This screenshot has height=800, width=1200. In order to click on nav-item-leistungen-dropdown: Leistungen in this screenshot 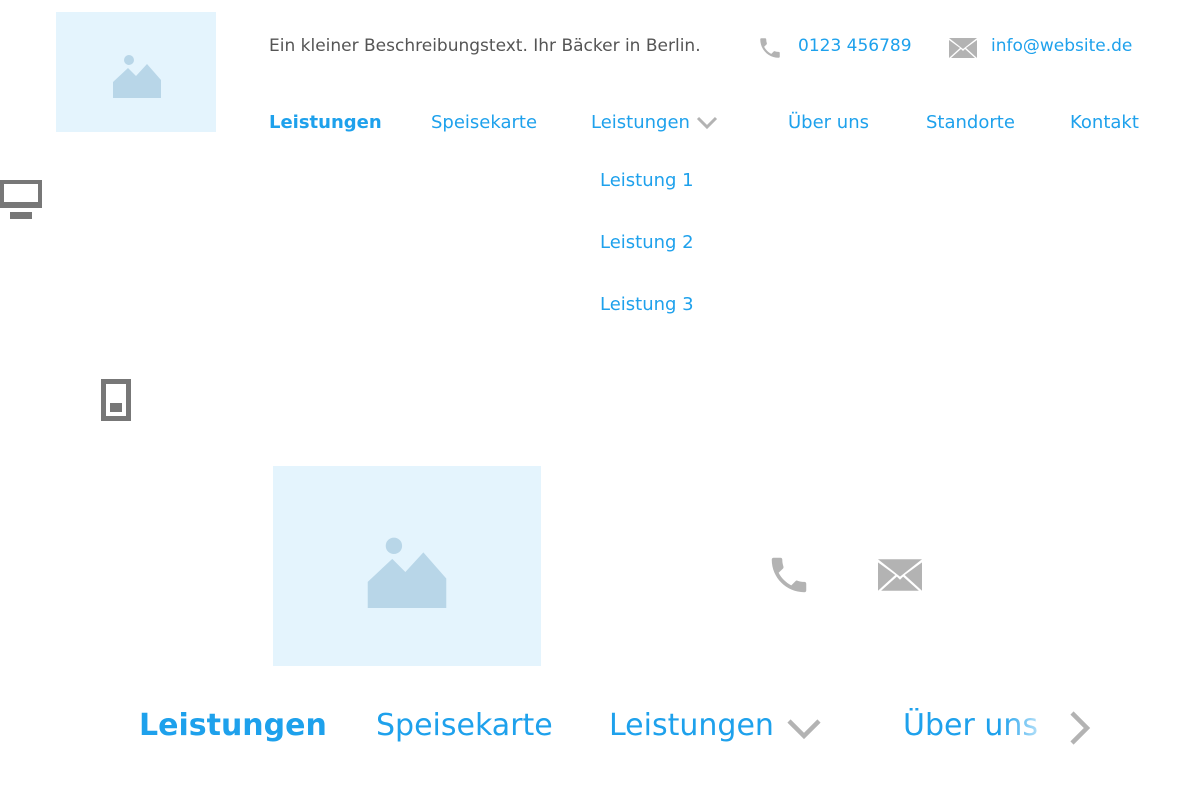, I will do `click(640, 122)`.